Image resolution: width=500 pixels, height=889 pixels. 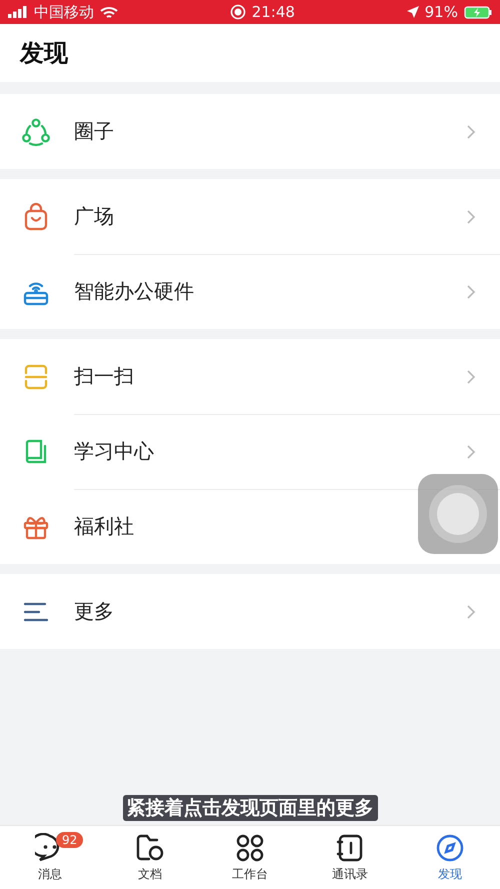 I want to click on unread-badge: 92, so click(x=70, y=840).